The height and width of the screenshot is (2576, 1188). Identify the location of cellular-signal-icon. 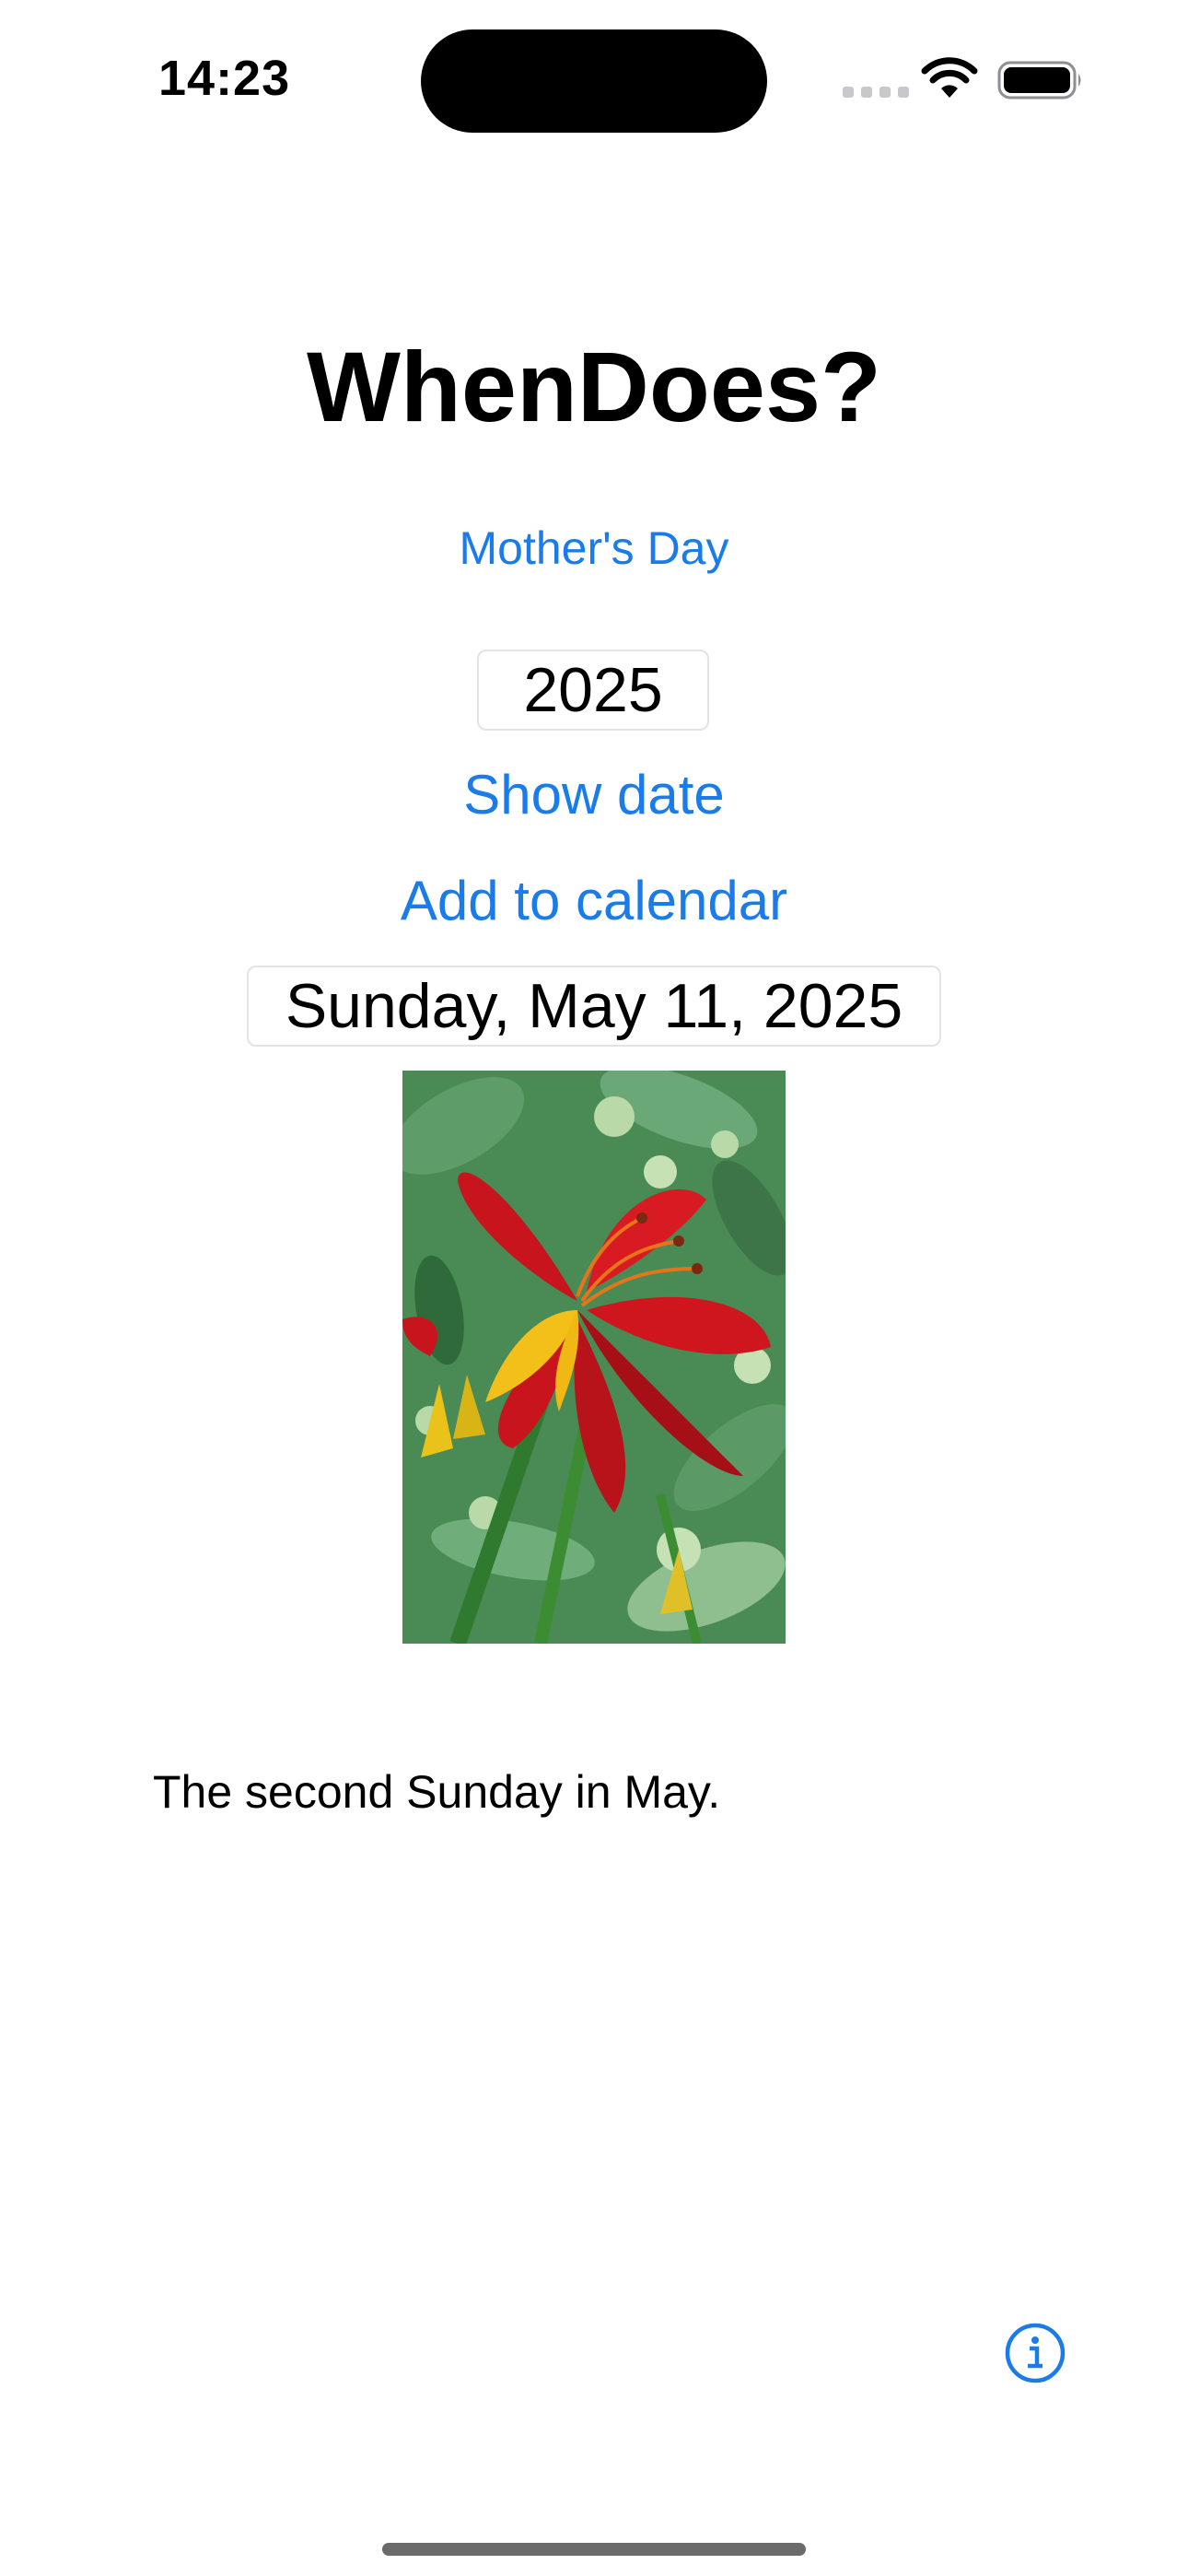
(876, 92).